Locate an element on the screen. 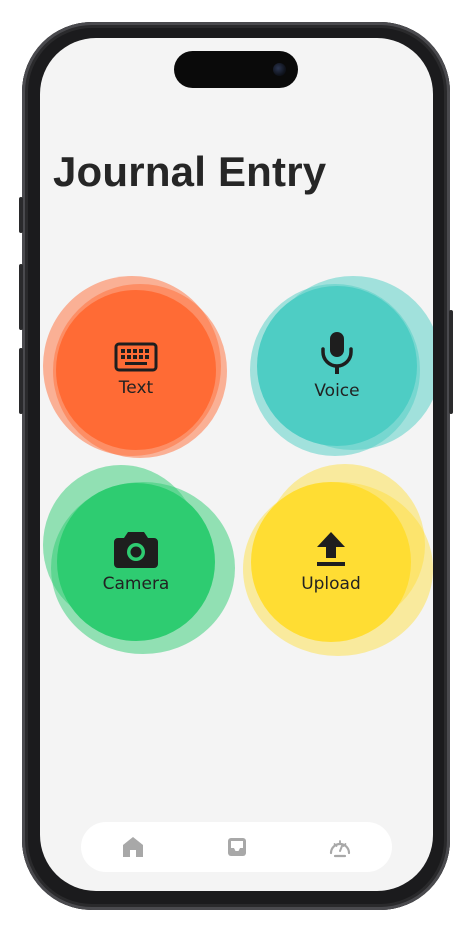 The width and height of the screenshot is (473, 932). text-entry-button: Text is located at coordinates (143, 376).